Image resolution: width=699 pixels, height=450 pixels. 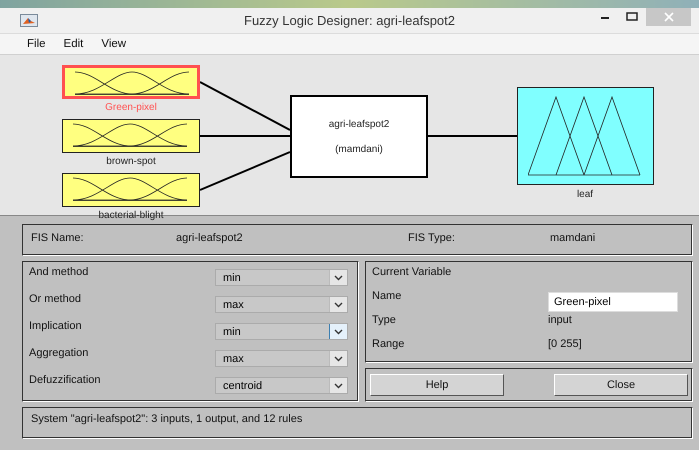 I want to click on name-label: Name, so click(x=387, y=297).